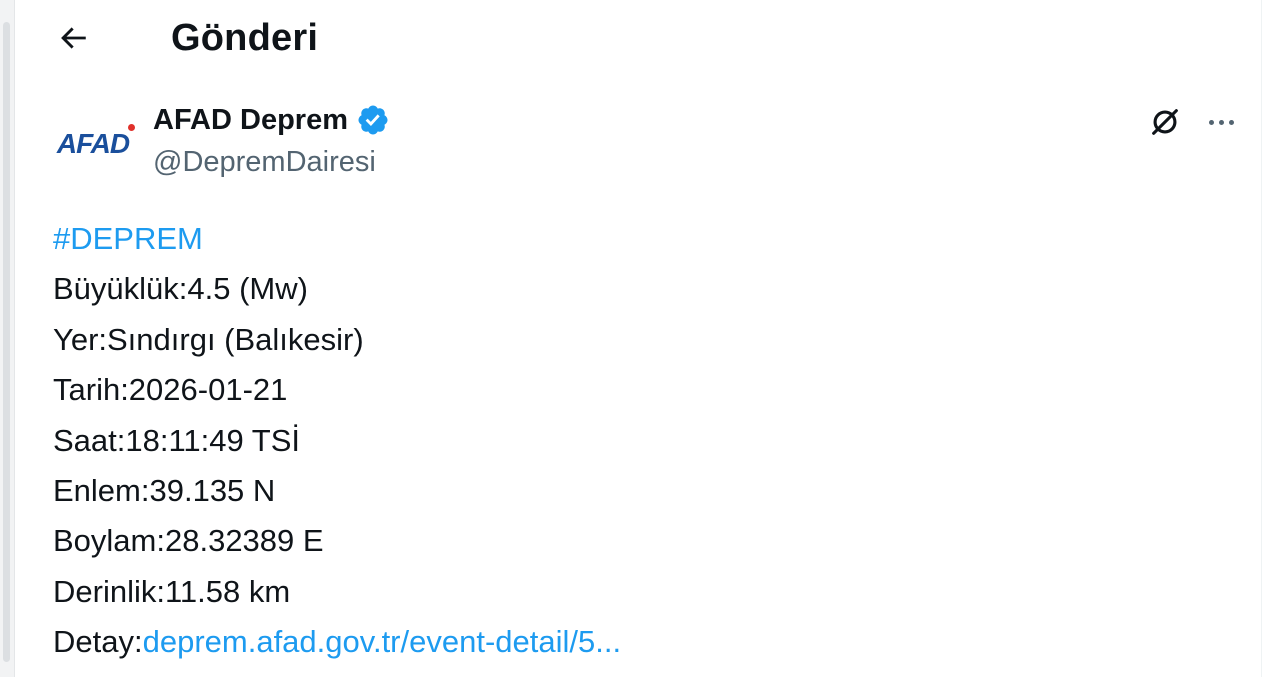 The image size is (1280, 677). I want to click on longitude-line: Boylam:28.32389 E, so click(188, 541).